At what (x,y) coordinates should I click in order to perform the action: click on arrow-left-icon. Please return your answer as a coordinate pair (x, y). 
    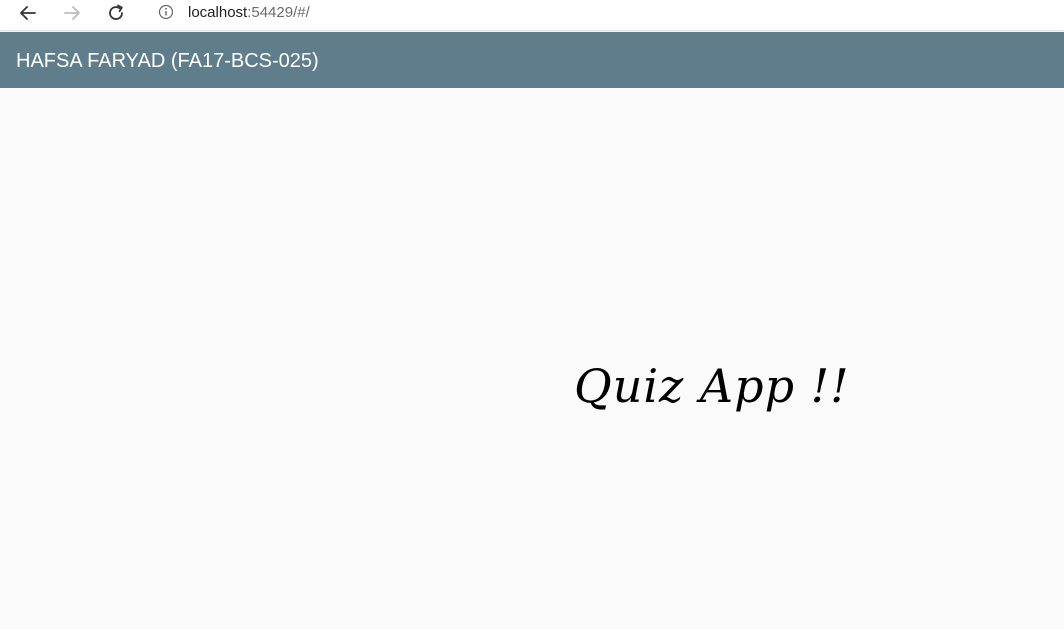
    Looking at the image, I should click on (28, 13).